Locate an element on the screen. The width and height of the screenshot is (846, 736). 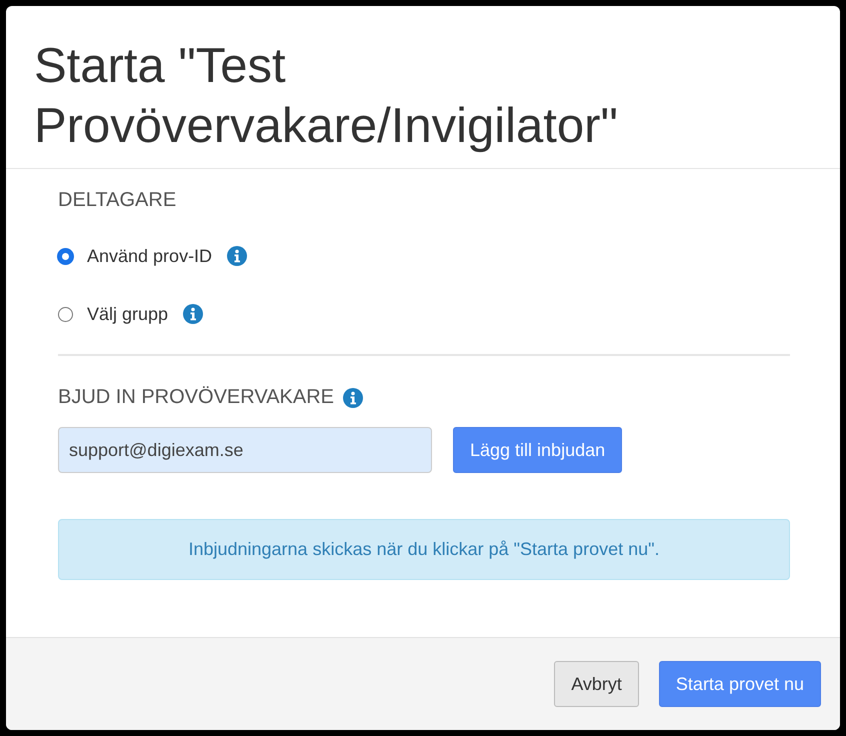
radio-label: Använd prov-ID is located at coordinates (149, 256).